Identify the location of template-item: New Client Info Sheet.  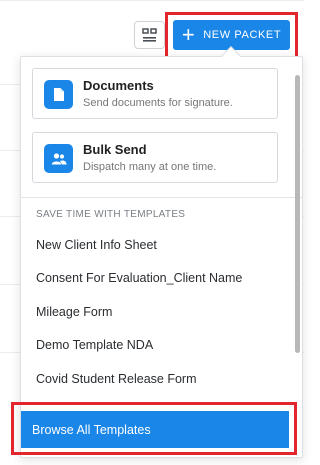
(96, 245).